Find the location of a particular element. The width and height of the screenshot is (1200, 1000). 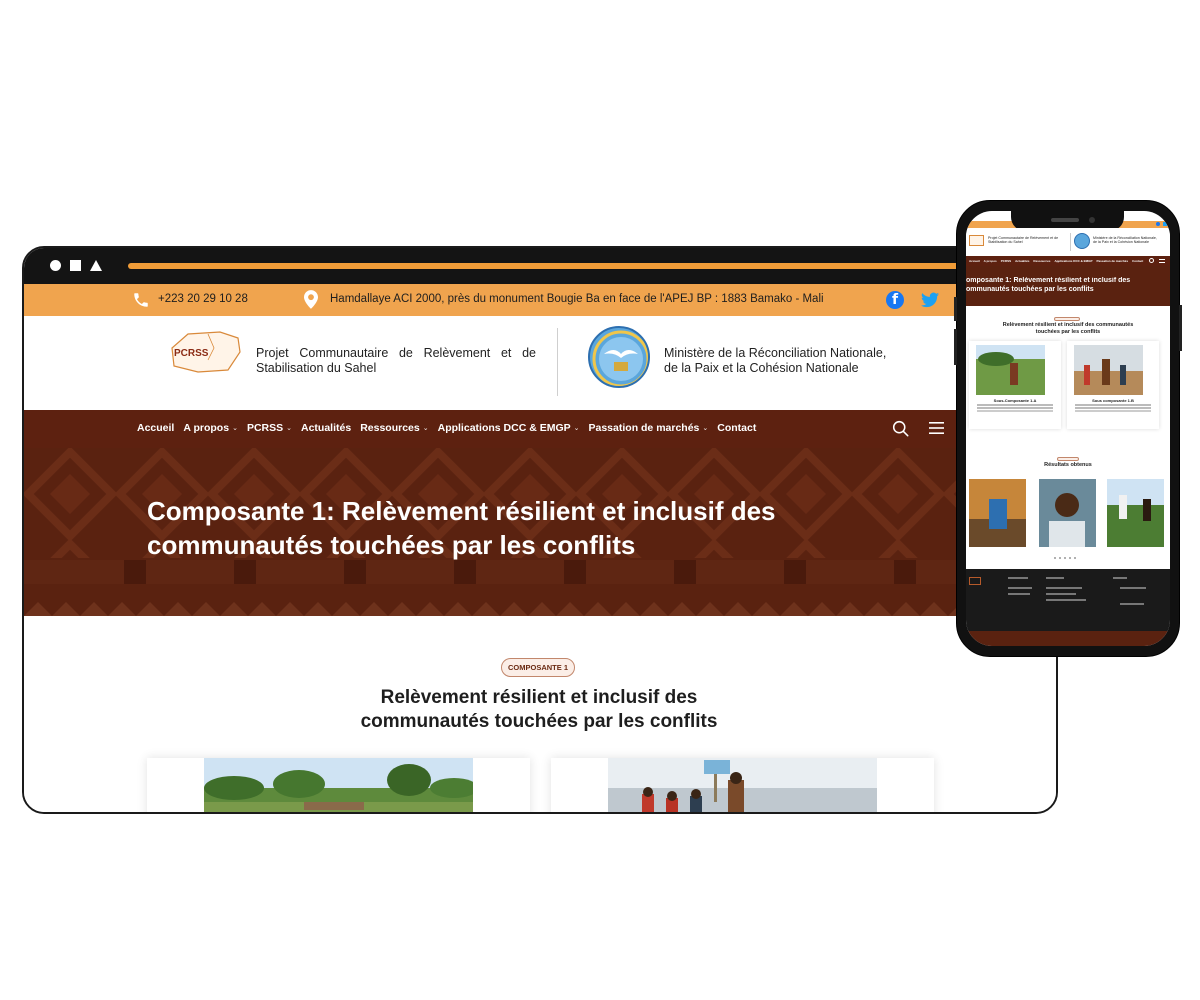

mobile-sub-component-card: Sous composante 1.B is located at coordinates (1113, 385).